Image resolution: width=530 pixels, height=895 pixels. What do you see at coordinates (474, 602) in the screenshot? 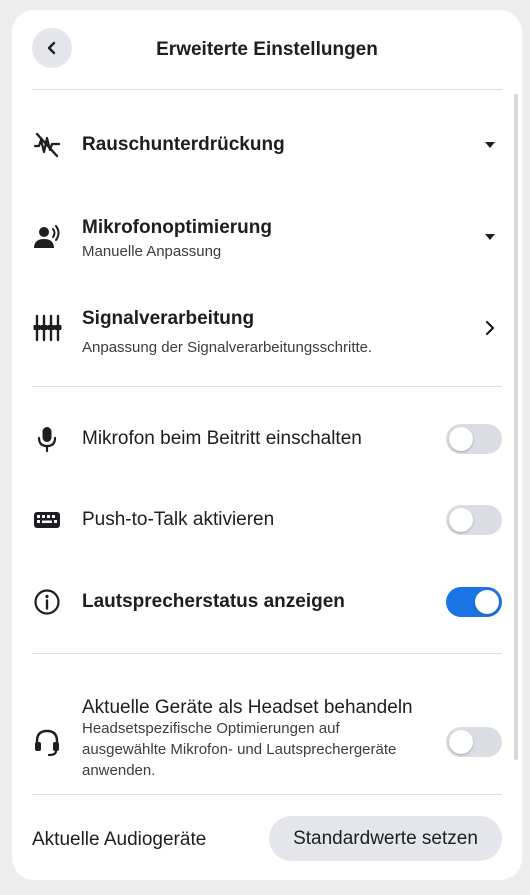
I see `speaker-status-toggle` at bounding box center [474, 602].